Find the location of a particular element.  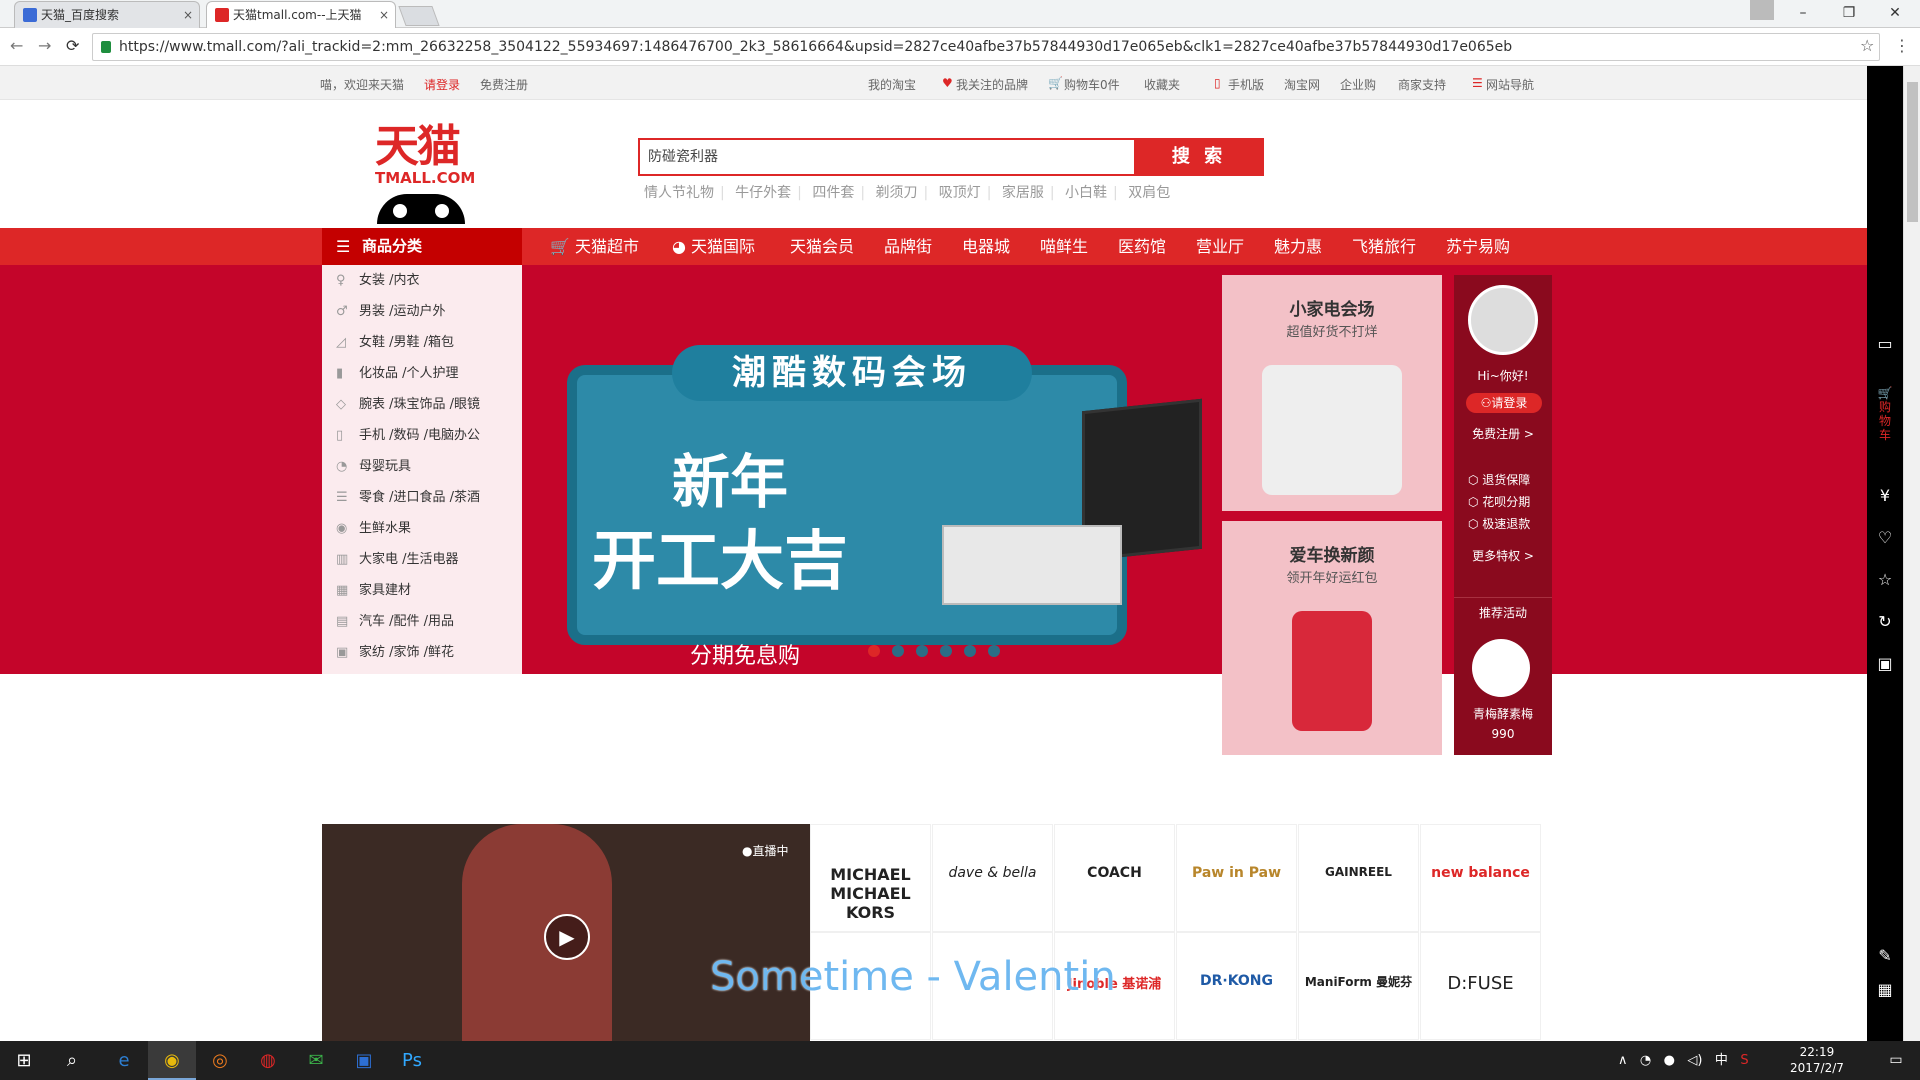

cart-sidebar-icon: 🛒 购物车 is located at coordinates (1885, 414).